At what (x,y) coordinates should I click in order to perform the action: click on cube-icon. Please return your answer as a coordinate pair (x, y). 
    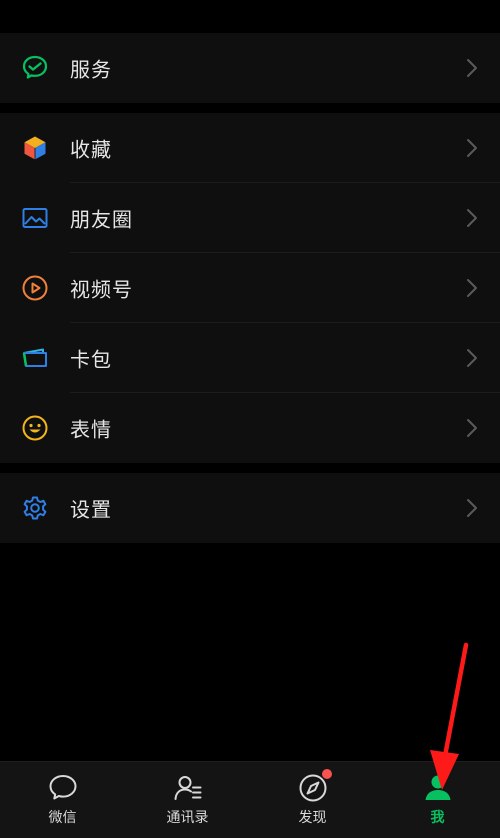
    Looking at the image, I should click on (35, 148).